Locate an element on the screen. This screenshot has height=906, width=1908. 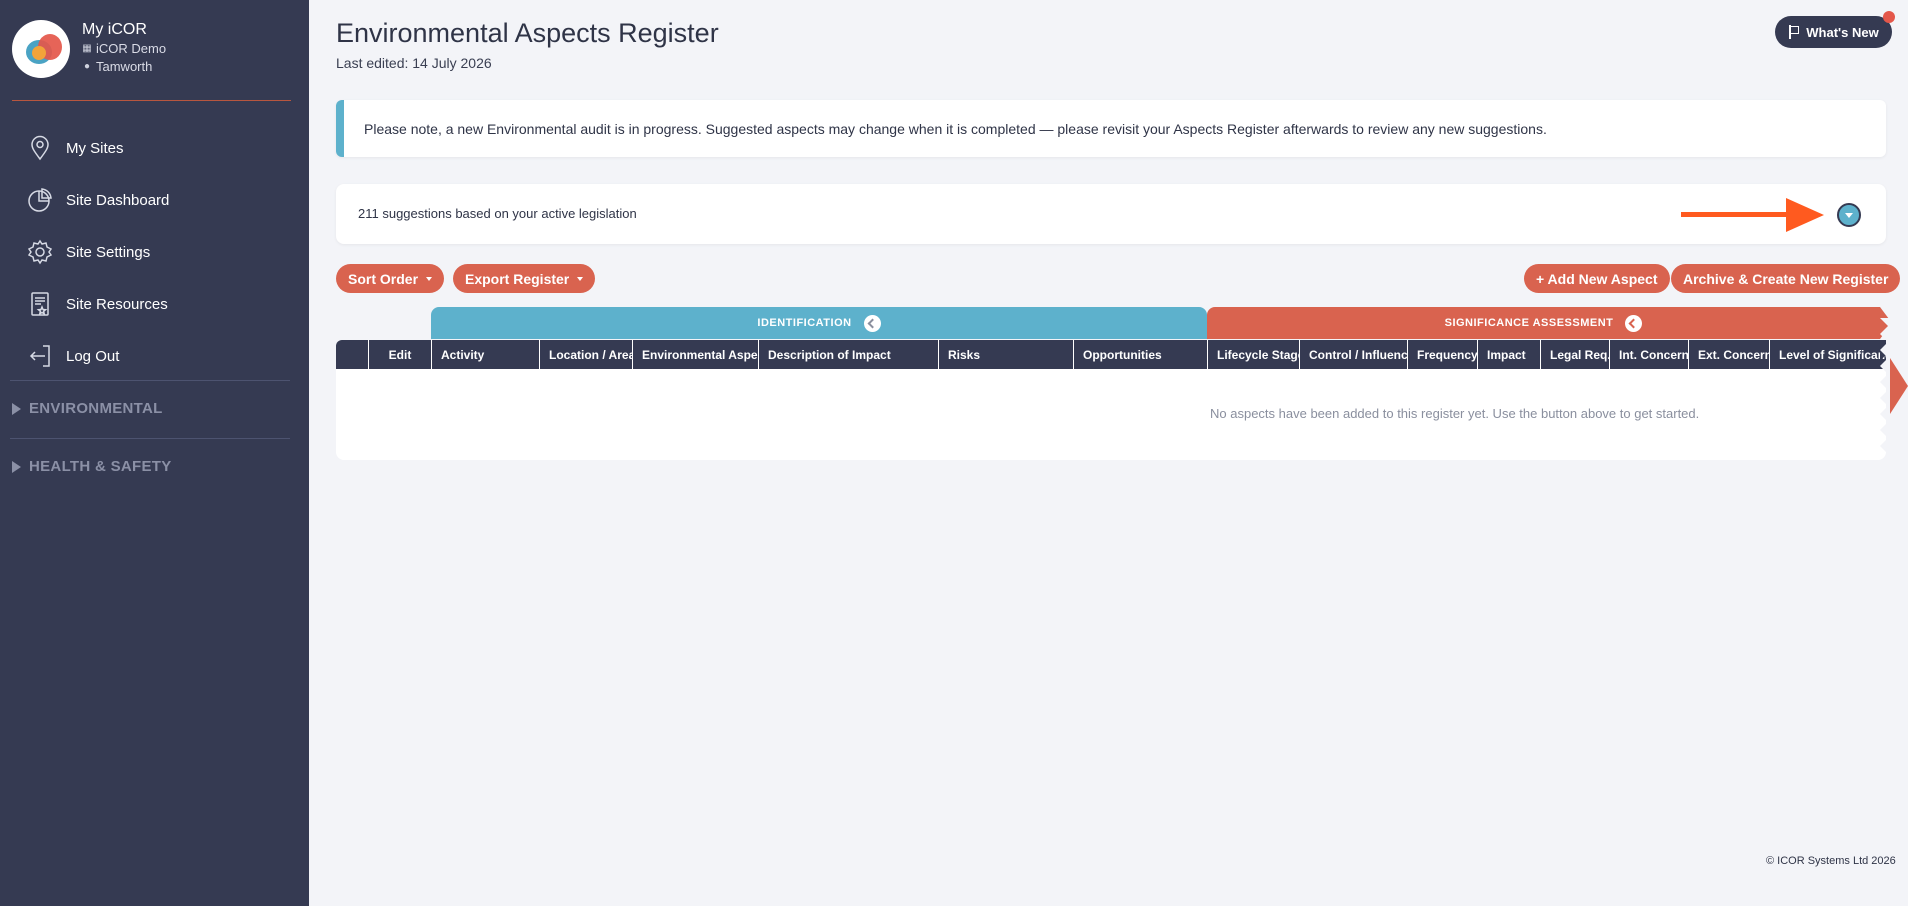
expand-suggestions-button is located at coordinates (1849, 215).